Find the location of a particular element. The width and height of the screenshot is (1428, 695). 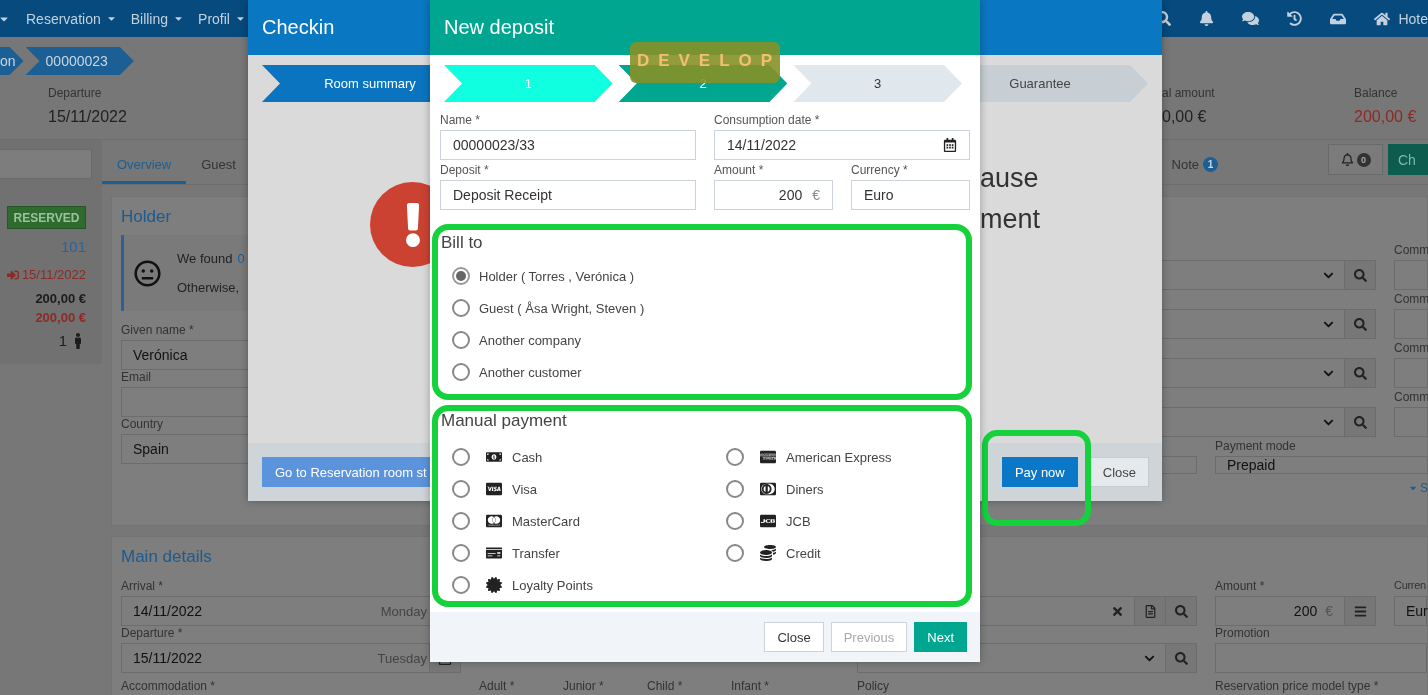

date-field: 14/11/2022 is located at coordinates (842, 145).